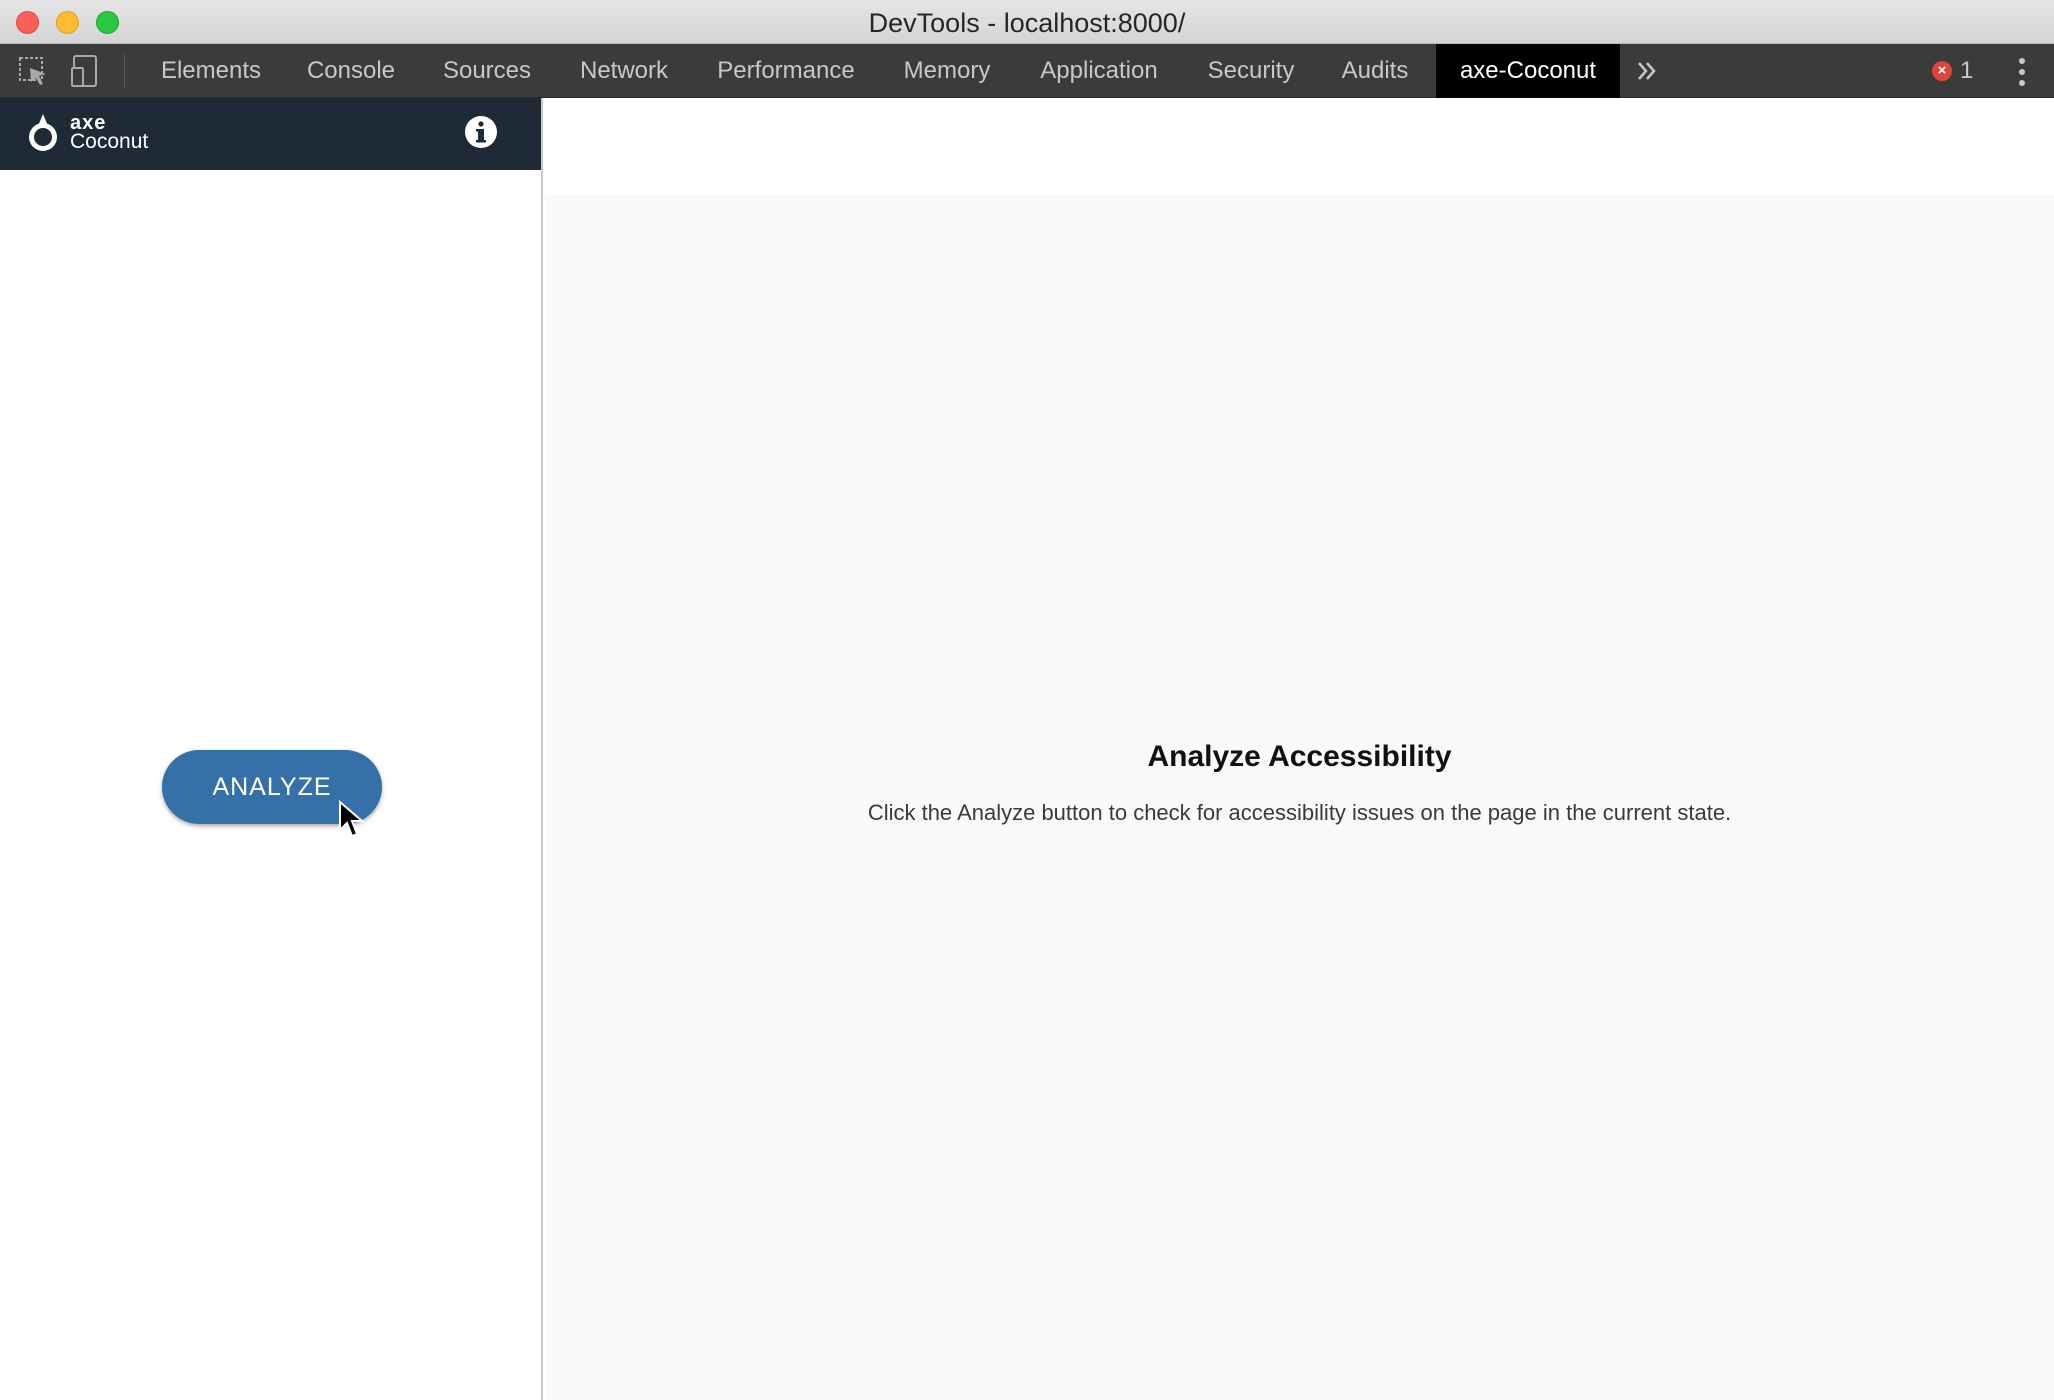 The height and width of the screenshot is (1400, 2054). I want to click on tab-audits: Audits, so click(1375, 71).